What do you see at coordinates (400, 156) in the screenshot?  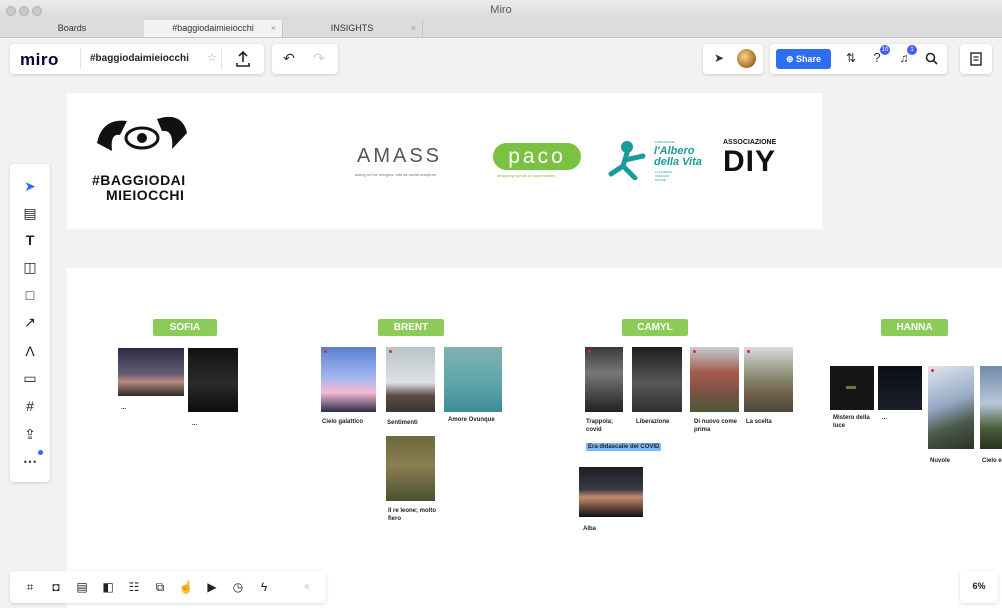 I see `amass-logo: AMASS` at bounding box center [400, 156].